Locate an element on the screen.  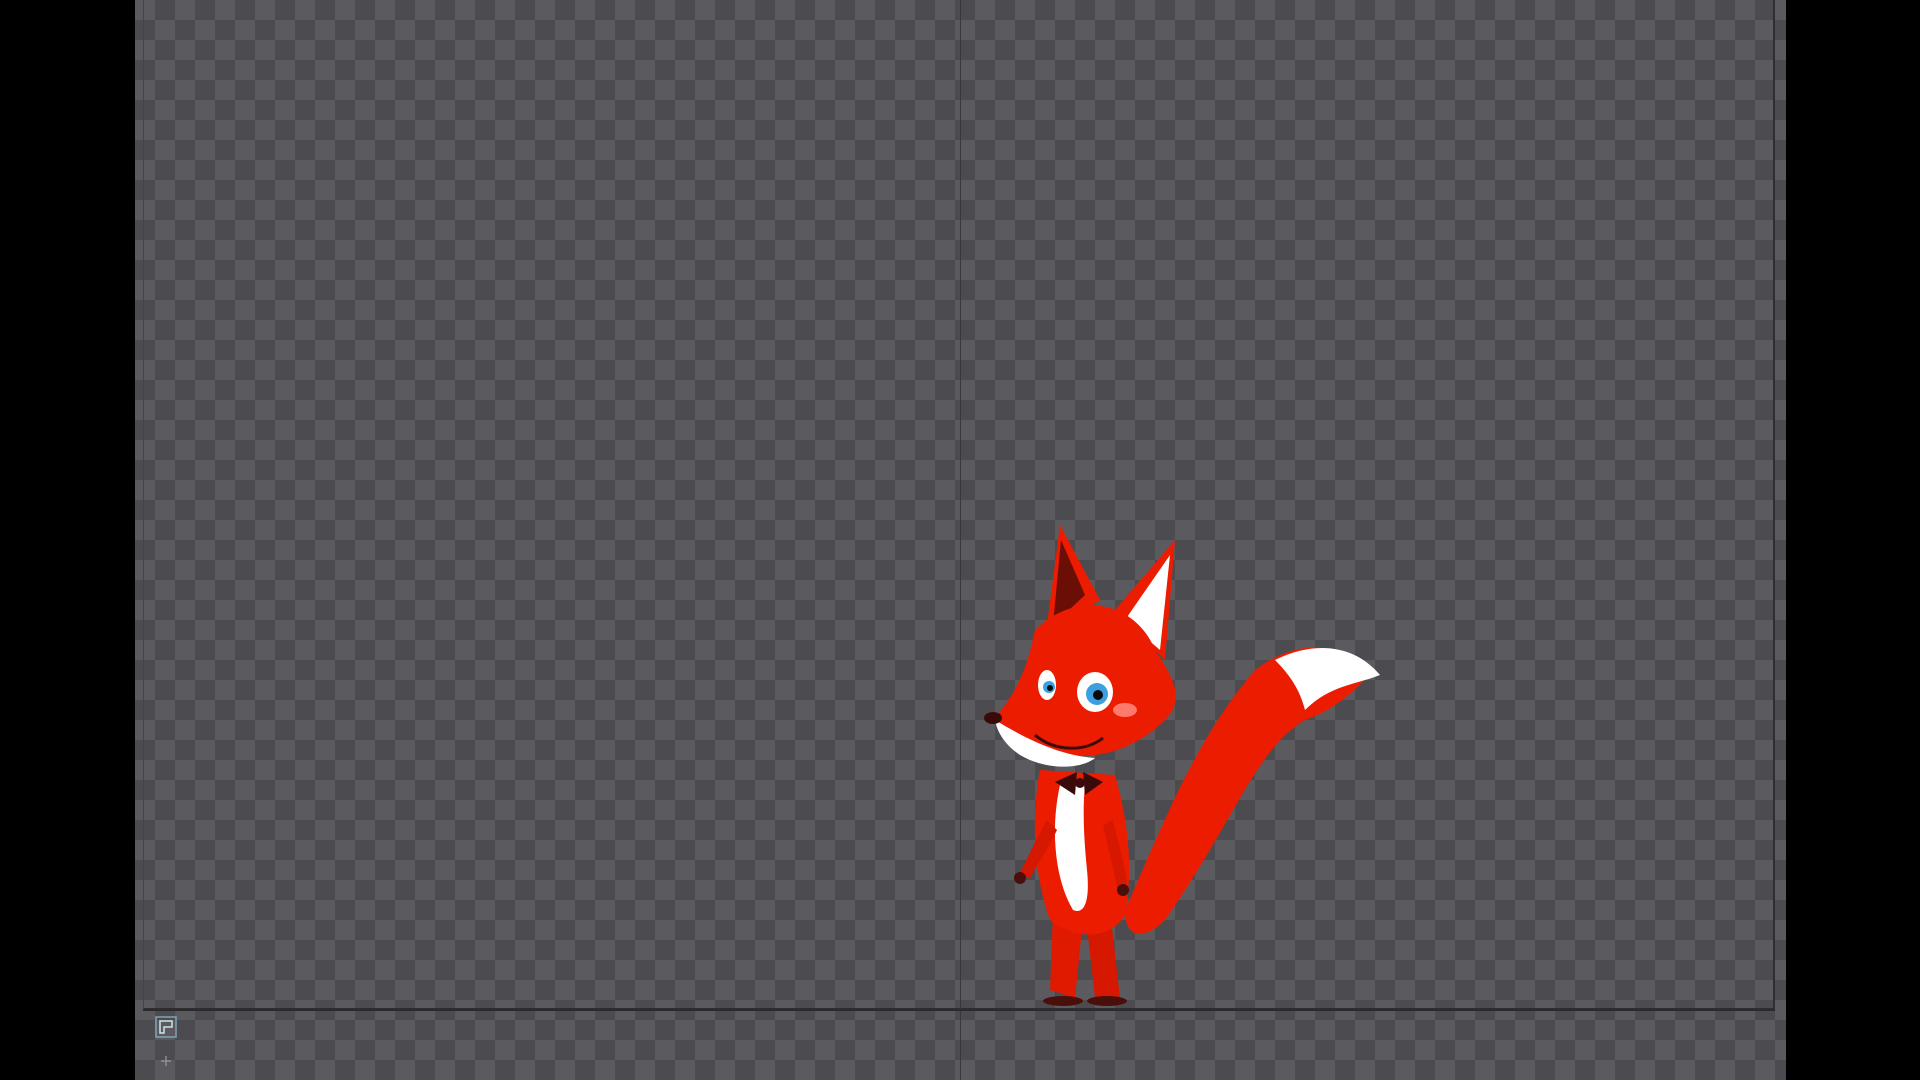
origin-transform-icon is located at coordinates (166, 1027).